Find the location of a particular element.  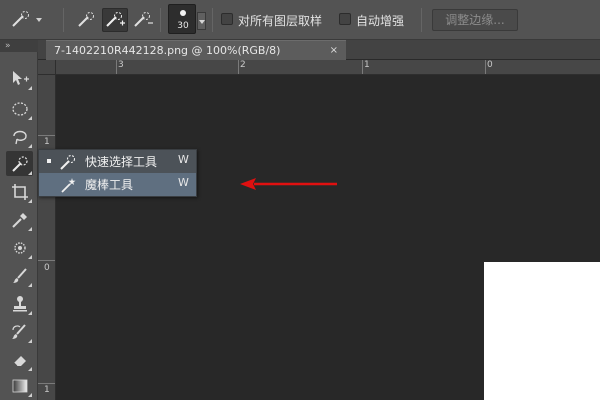

ruler-label: 3 is located at coordinates (121, 65).